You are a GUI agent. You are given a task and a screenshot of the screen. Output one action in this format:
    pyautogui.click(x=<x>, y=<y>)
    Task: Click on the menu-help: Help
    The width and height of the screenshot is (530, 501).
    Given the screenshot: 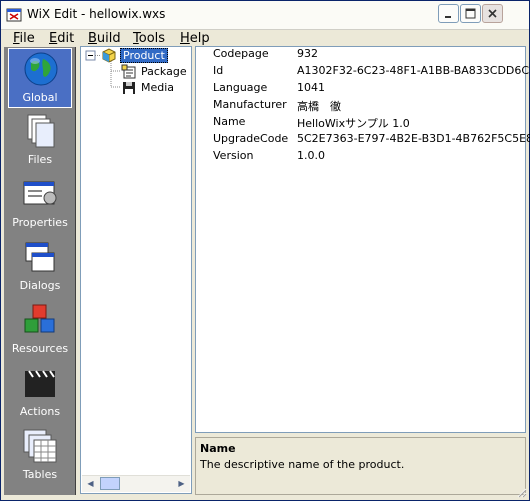 What is the action you would take?
    pyautogui.click(x=195, y=38)
    